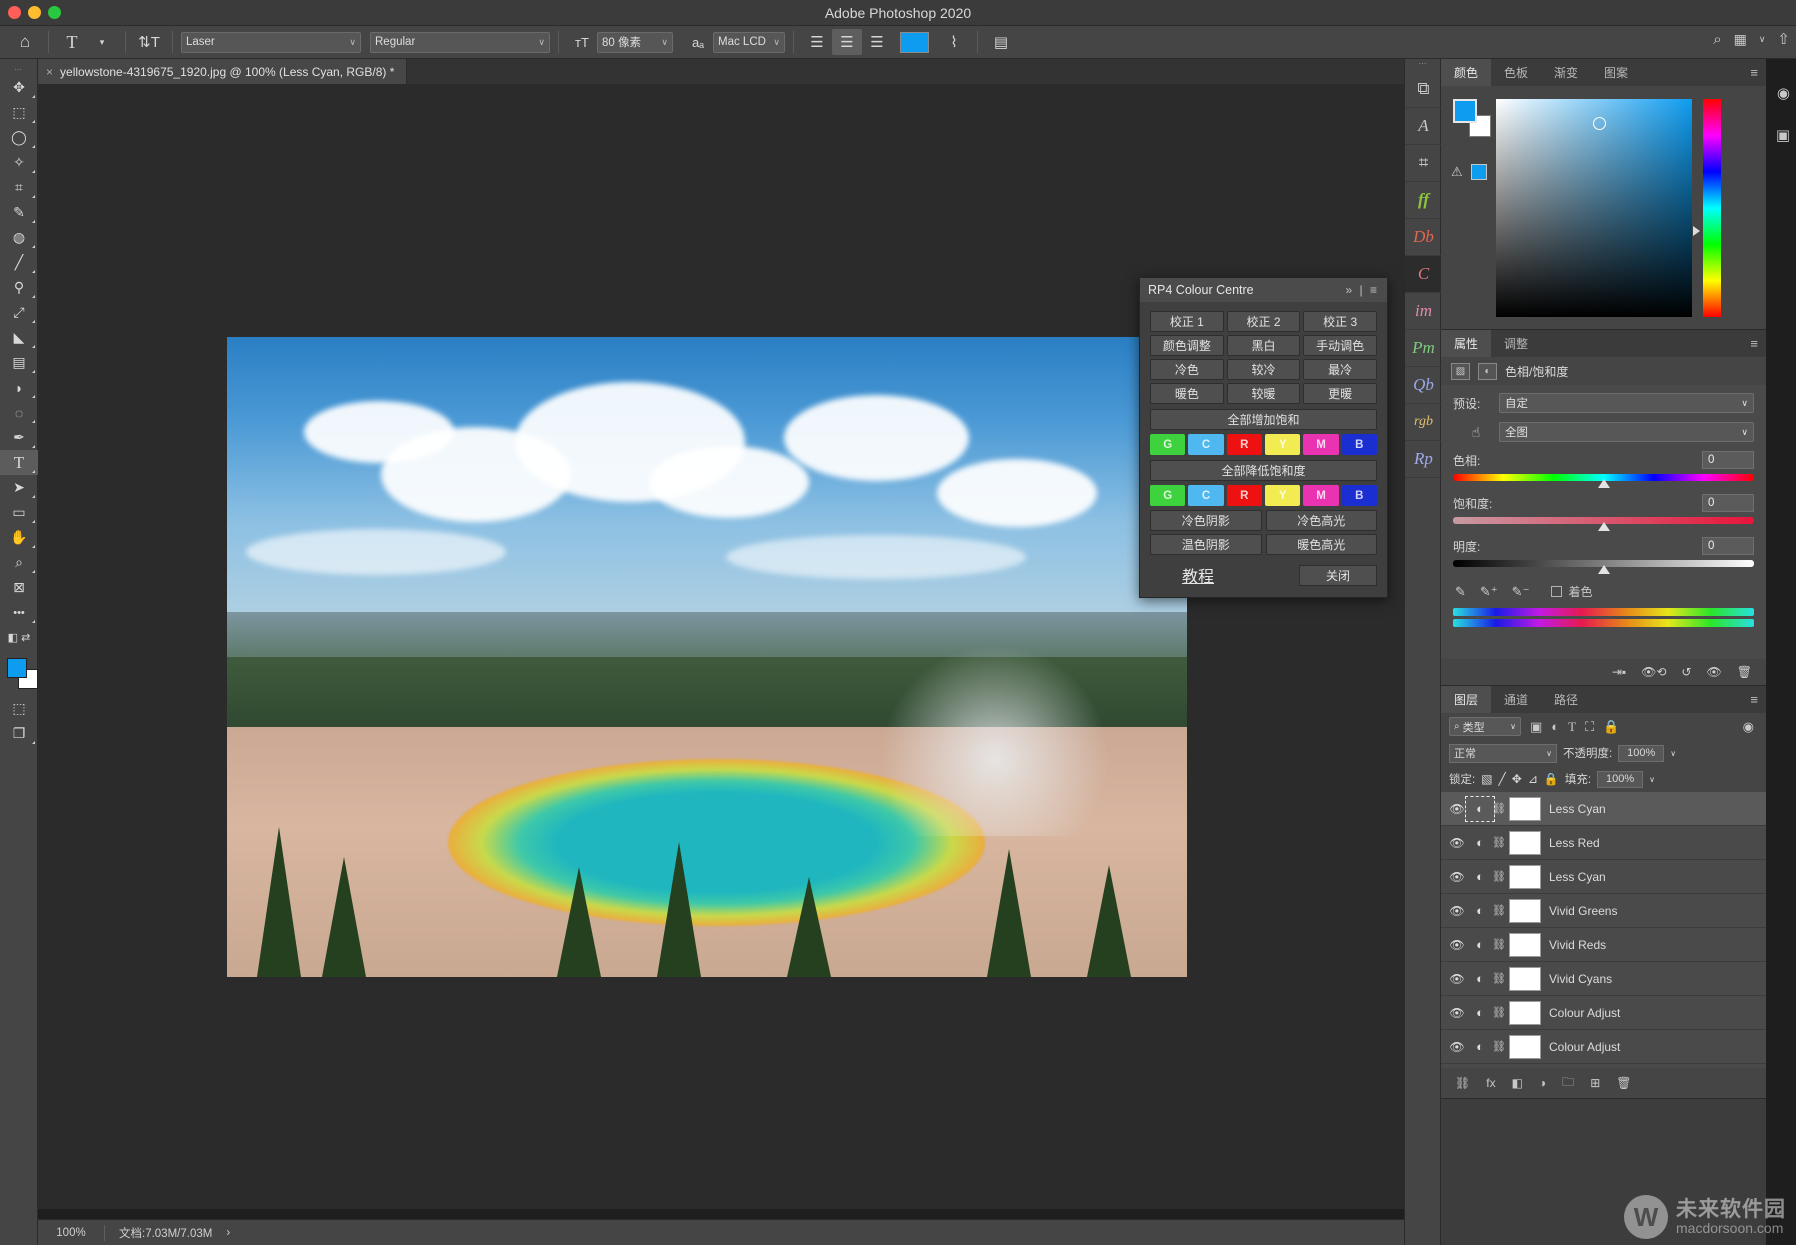 Image resolution: width=1796 pixels, height=1245 pixels. I want to click on lasso-tool: ◯, so click(19, 137).